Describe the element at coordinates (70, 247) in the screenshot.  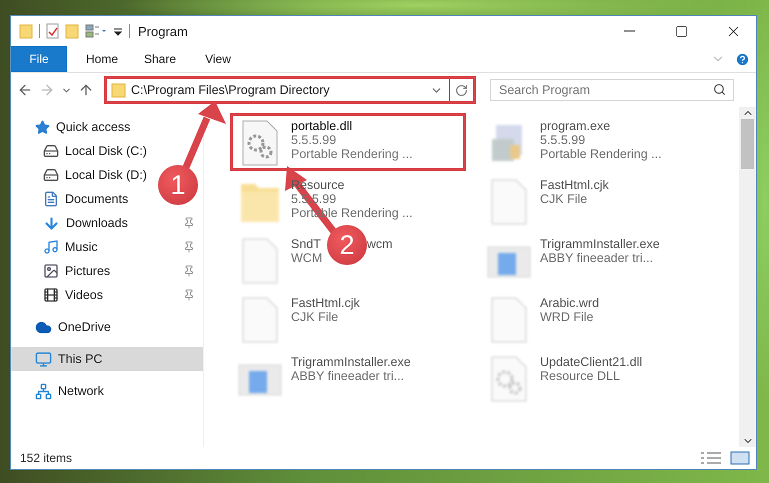
I see `sidebar-item: Music` at that location.